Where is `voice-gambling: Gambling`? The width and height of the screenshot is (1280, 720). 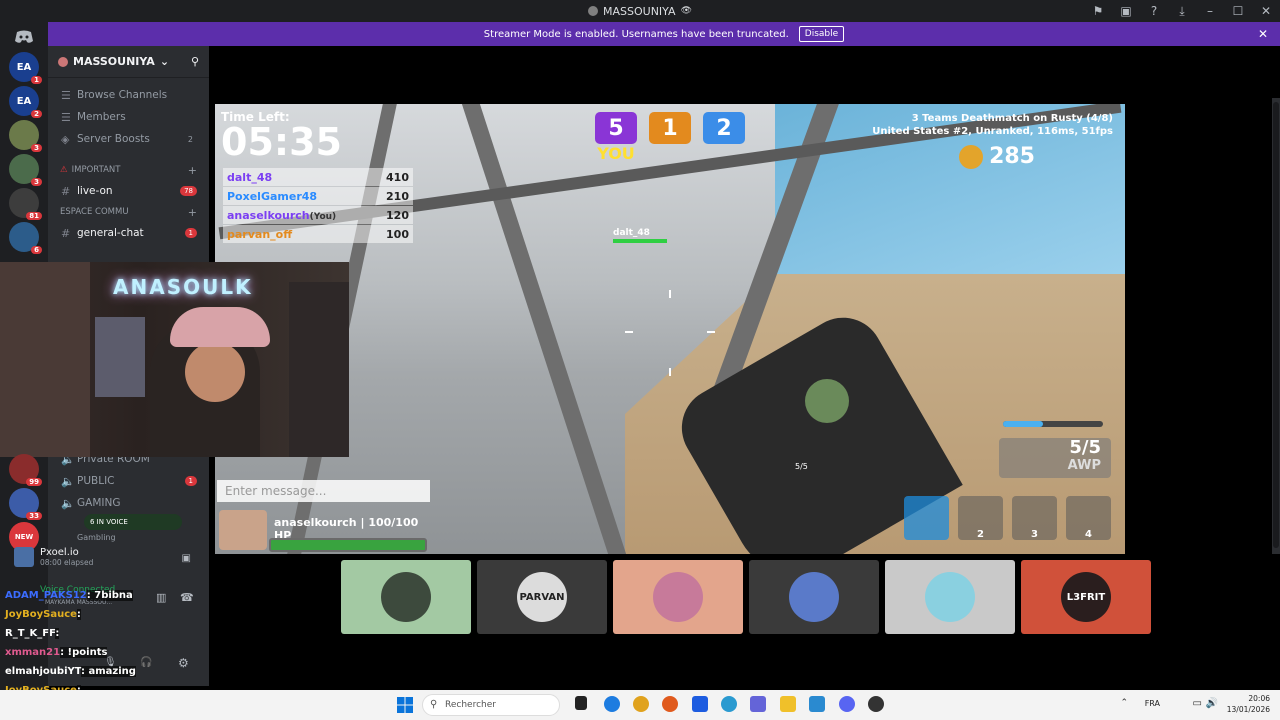 voice-gambling: Gambling is located at coordinates (128, 537).